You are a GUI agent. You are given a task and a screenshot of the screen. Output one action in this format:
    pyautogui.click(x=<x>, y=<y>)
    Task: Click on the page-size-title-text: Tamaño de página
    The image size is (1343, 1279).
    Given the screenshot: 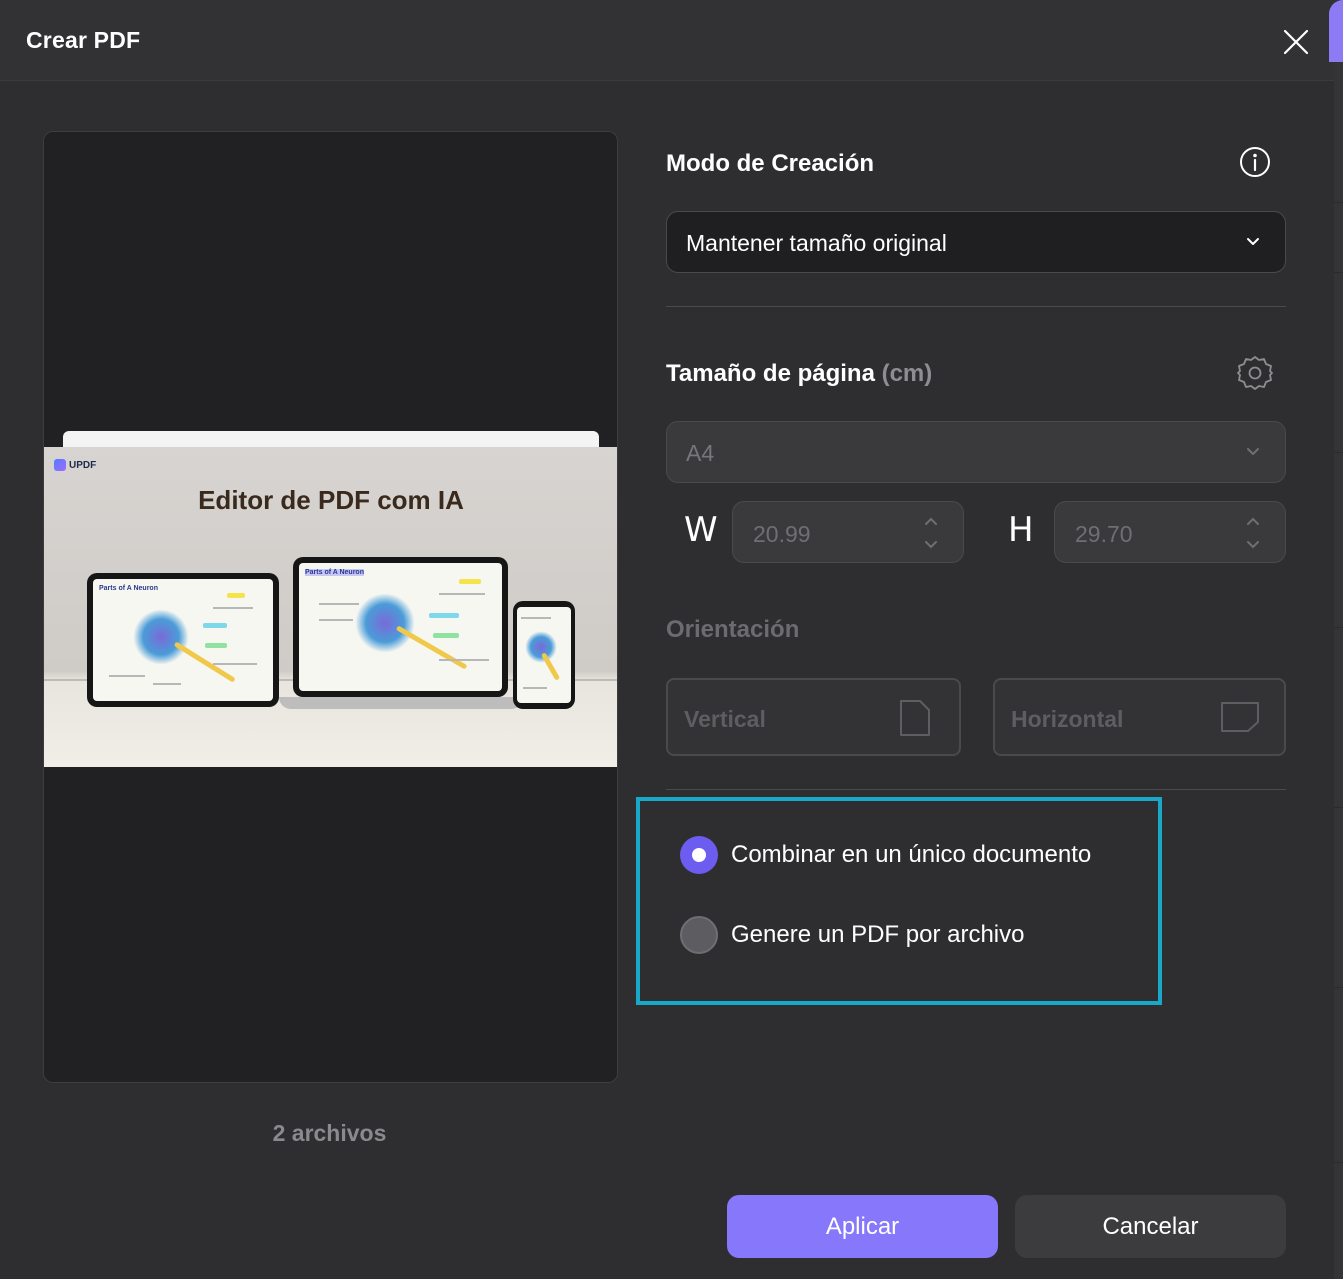 What is the action you would take?
    pyautogui.click(x=770, y=373)
    